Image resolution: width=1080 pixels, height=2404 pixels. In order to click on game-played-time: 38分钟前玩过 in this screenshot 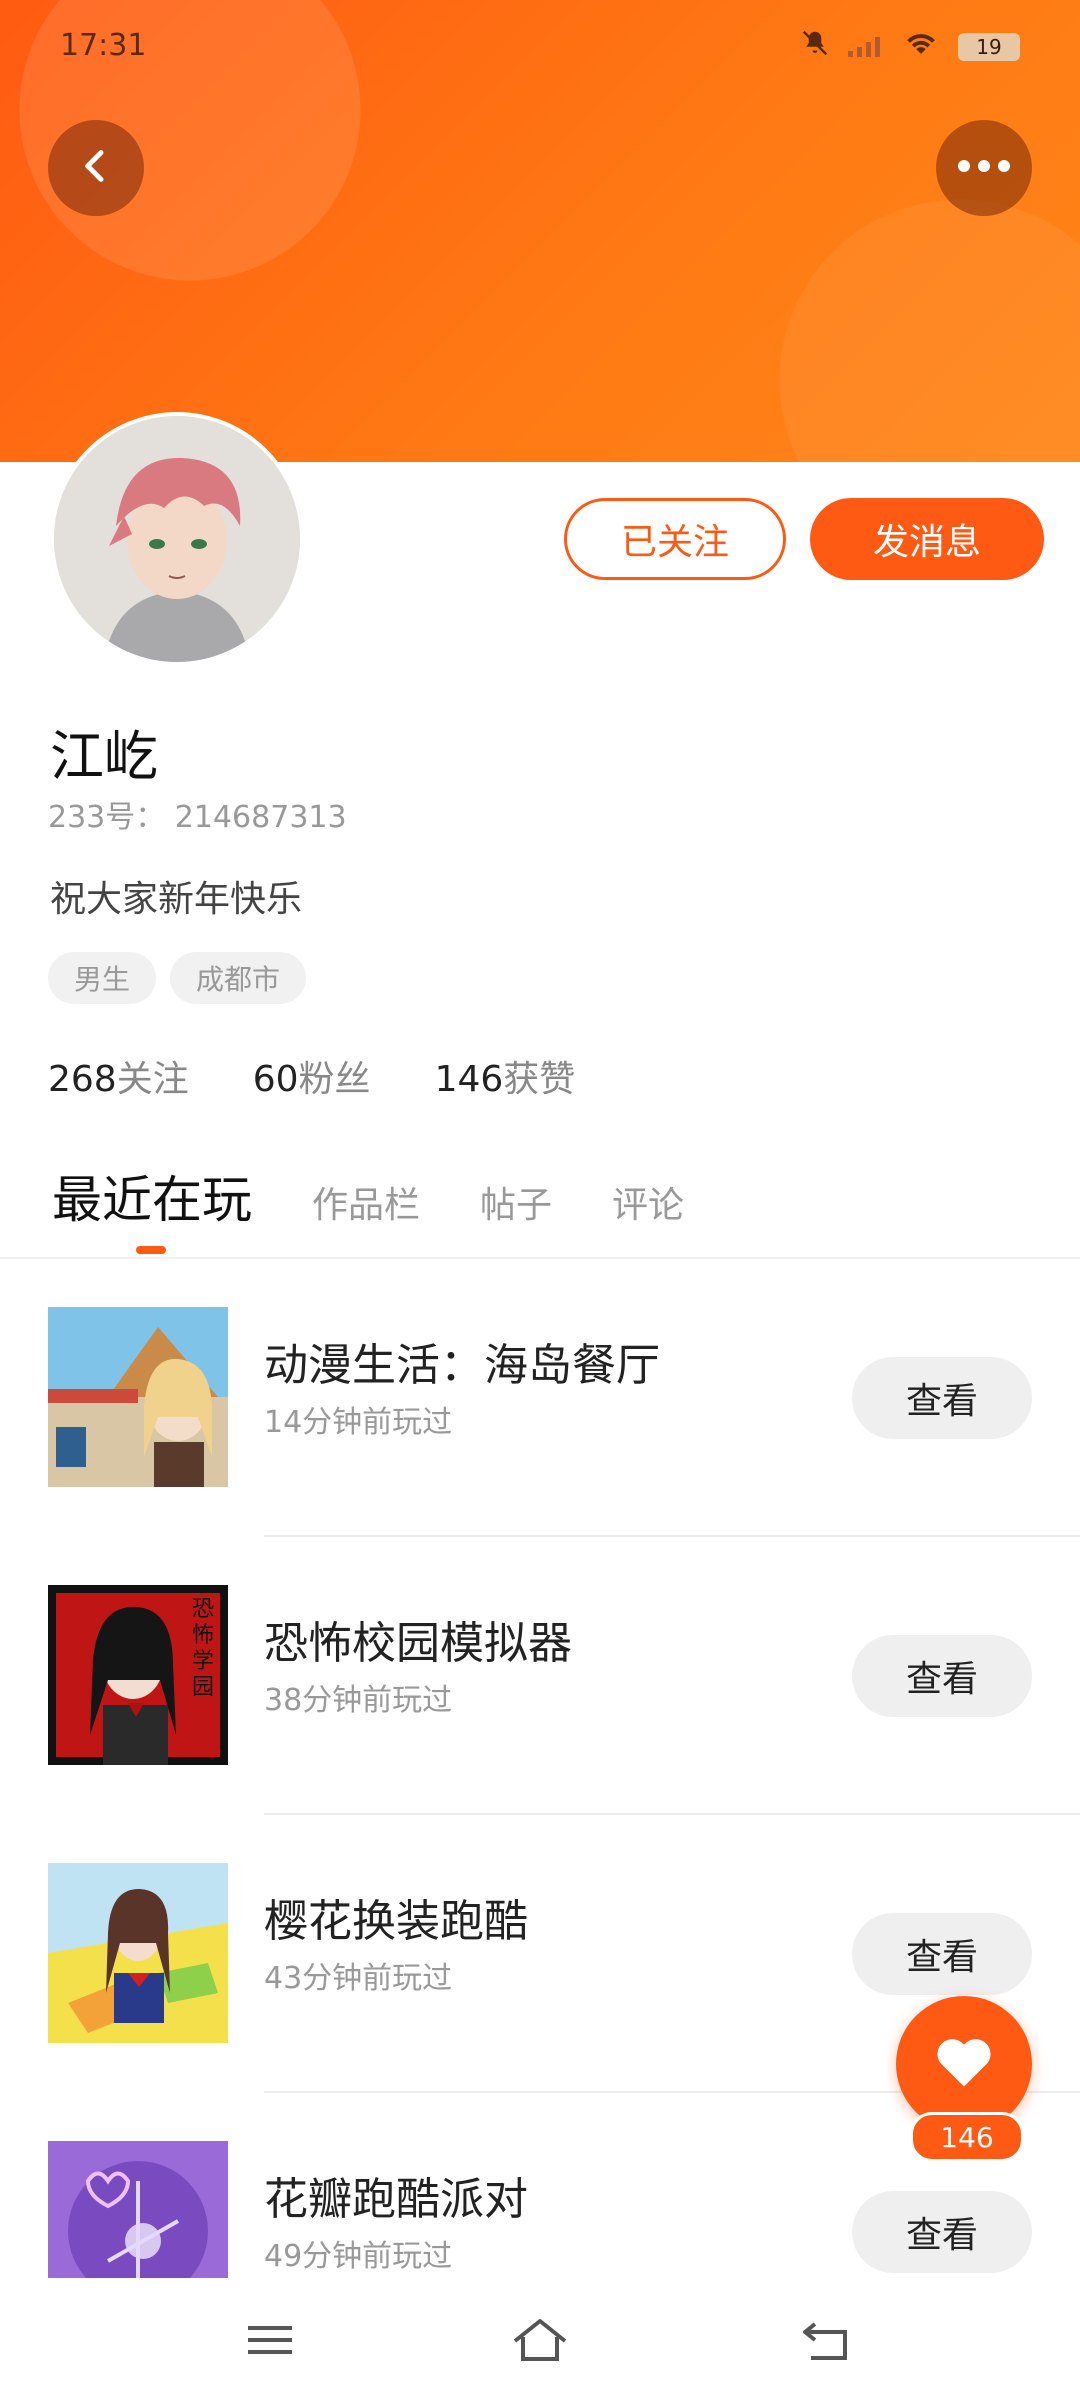, I will do `click(358, 1700)`.